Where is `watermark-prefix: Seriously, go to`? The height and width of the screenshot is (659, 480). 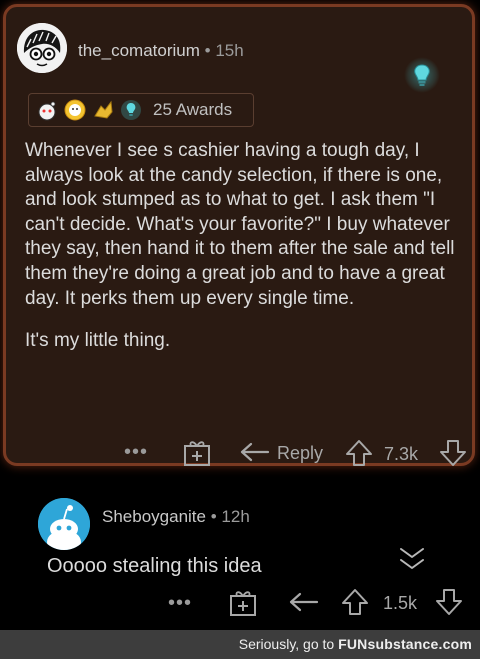 watermark-prefix: Seriously, go to is located at coordinates (288, 644).